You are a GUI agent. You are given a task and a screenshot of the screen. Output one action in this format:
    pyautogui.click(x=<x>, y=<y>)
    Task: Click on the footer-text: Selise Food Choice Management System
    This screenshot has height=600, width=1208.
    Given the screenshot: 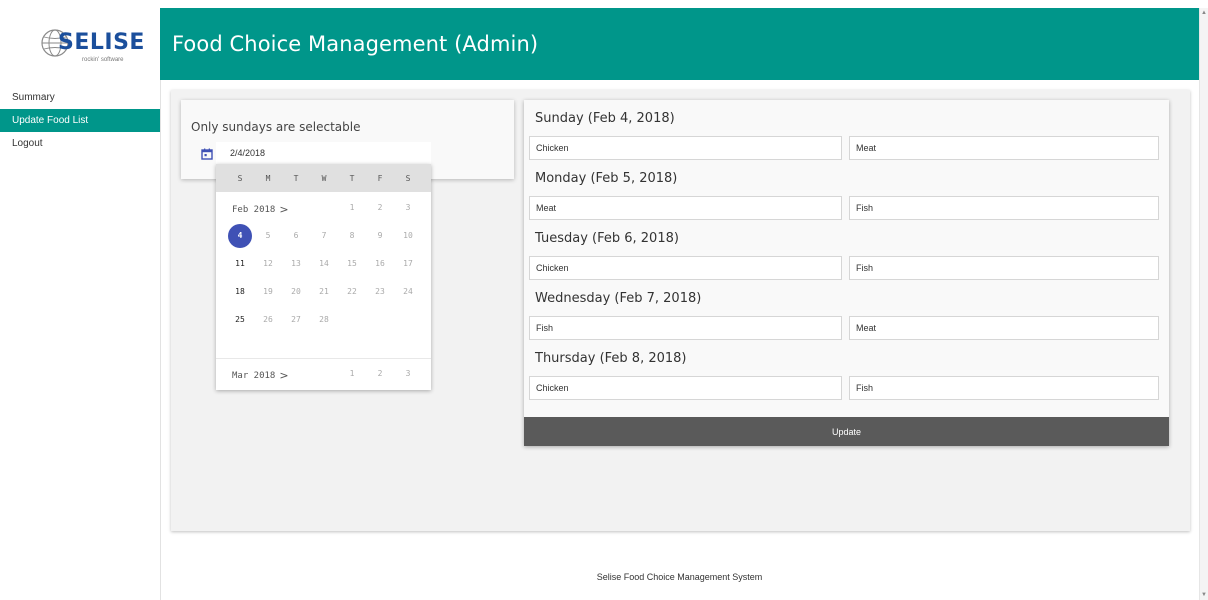 What is the action you would take?
    pyautogui.click(x=679, y=577)
    